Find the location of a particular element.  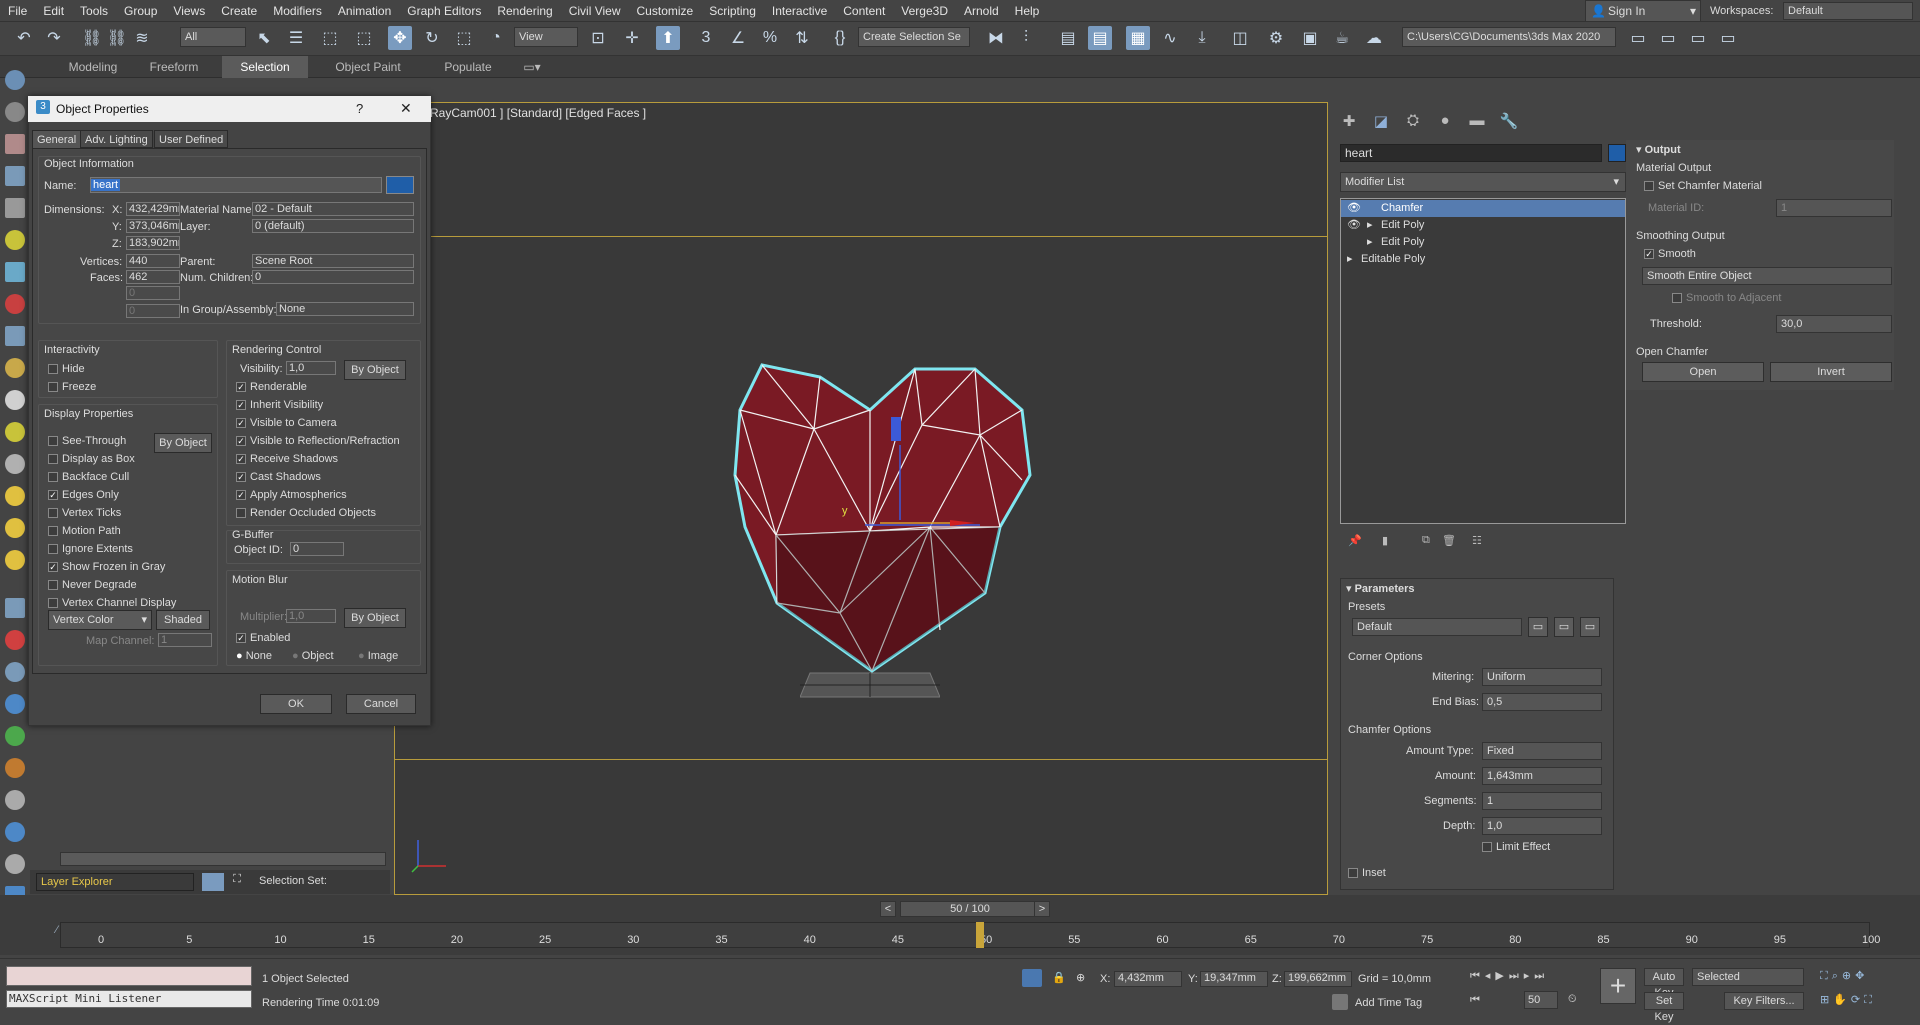

absolute-mode-icon: ⊕ is located at coordinates (1080, 977).